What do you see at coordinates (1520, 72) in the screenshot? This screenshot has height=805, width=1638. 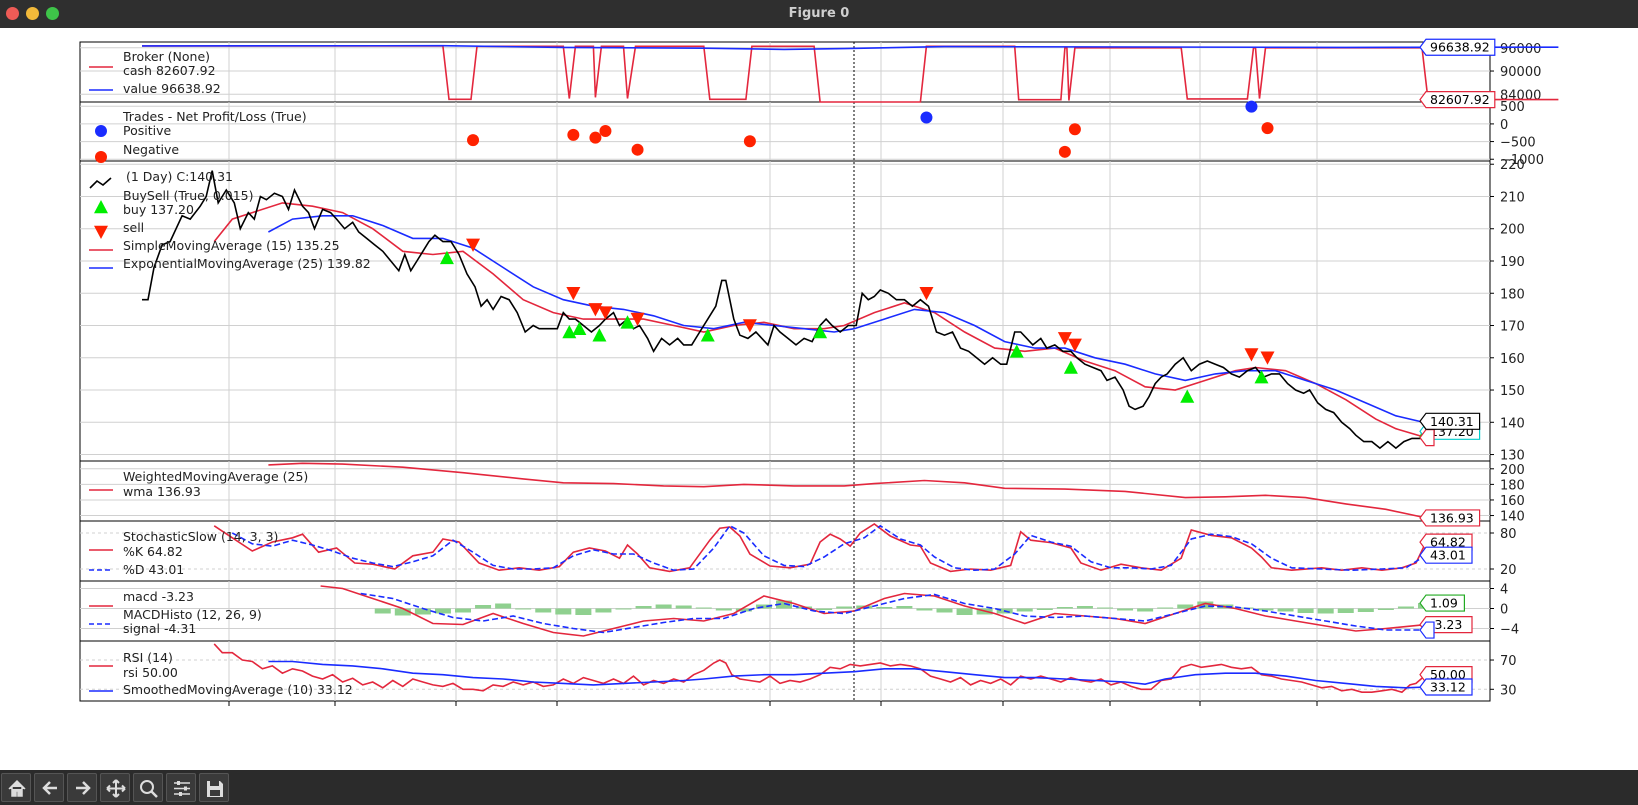 I see `broker-tick-label: 90000` at bounding box center [1520, 72].